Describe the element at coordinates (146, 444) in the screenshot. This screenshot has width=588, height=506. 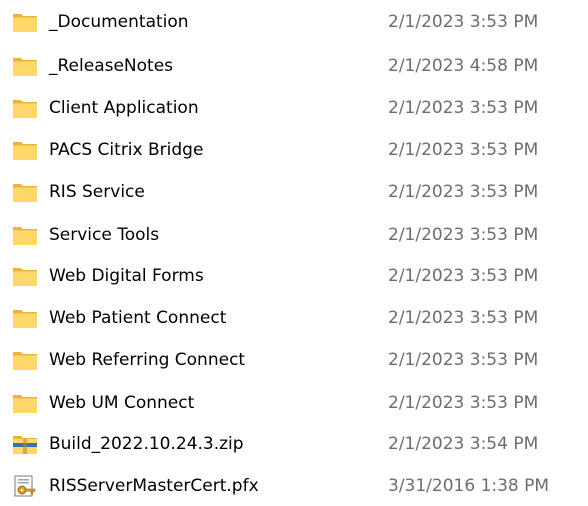
I see `file-name: Build_2022.10.24.3.zip` at that location.